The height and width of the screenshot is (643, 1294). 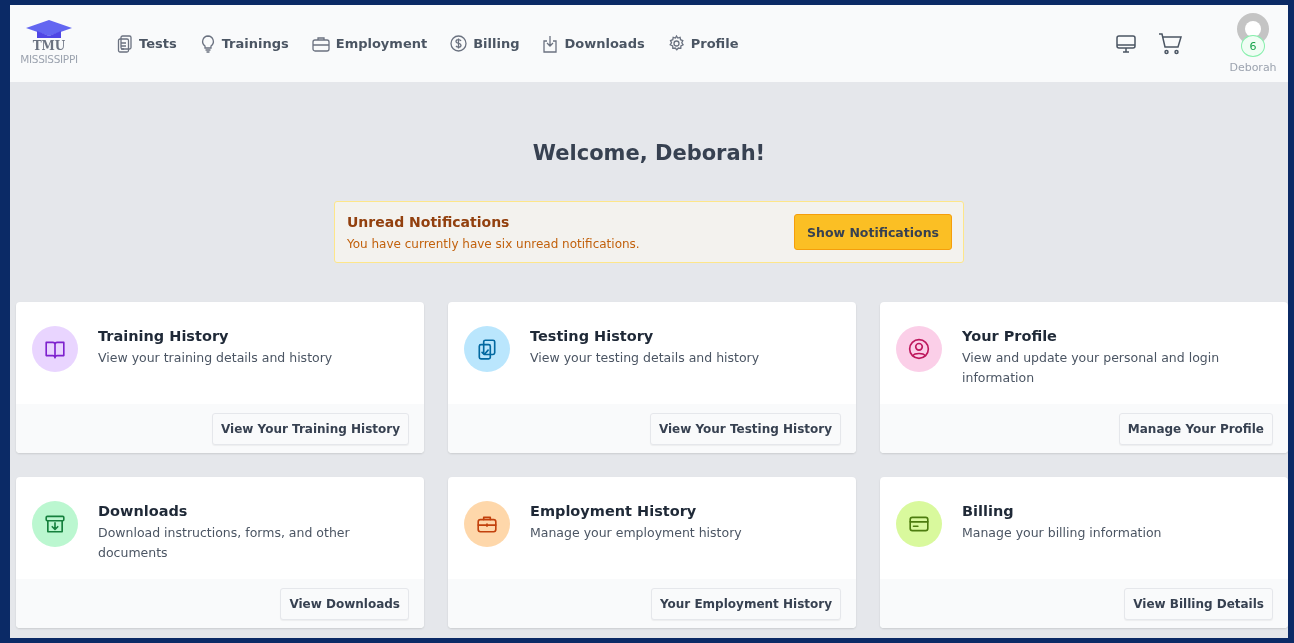 What do you see at coordinates (125, 43) in the screenshot?
I see `clipboard-icon` at bounding box center [125, 43].